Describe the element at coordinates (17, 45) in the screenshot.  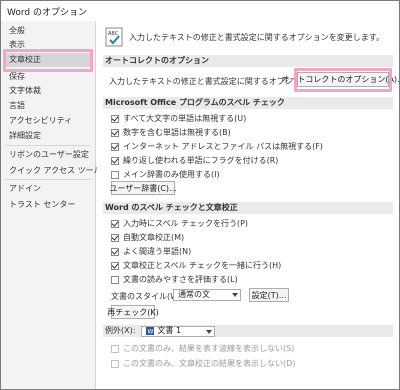
I see `sidebar-item-display: 表示` at that location.